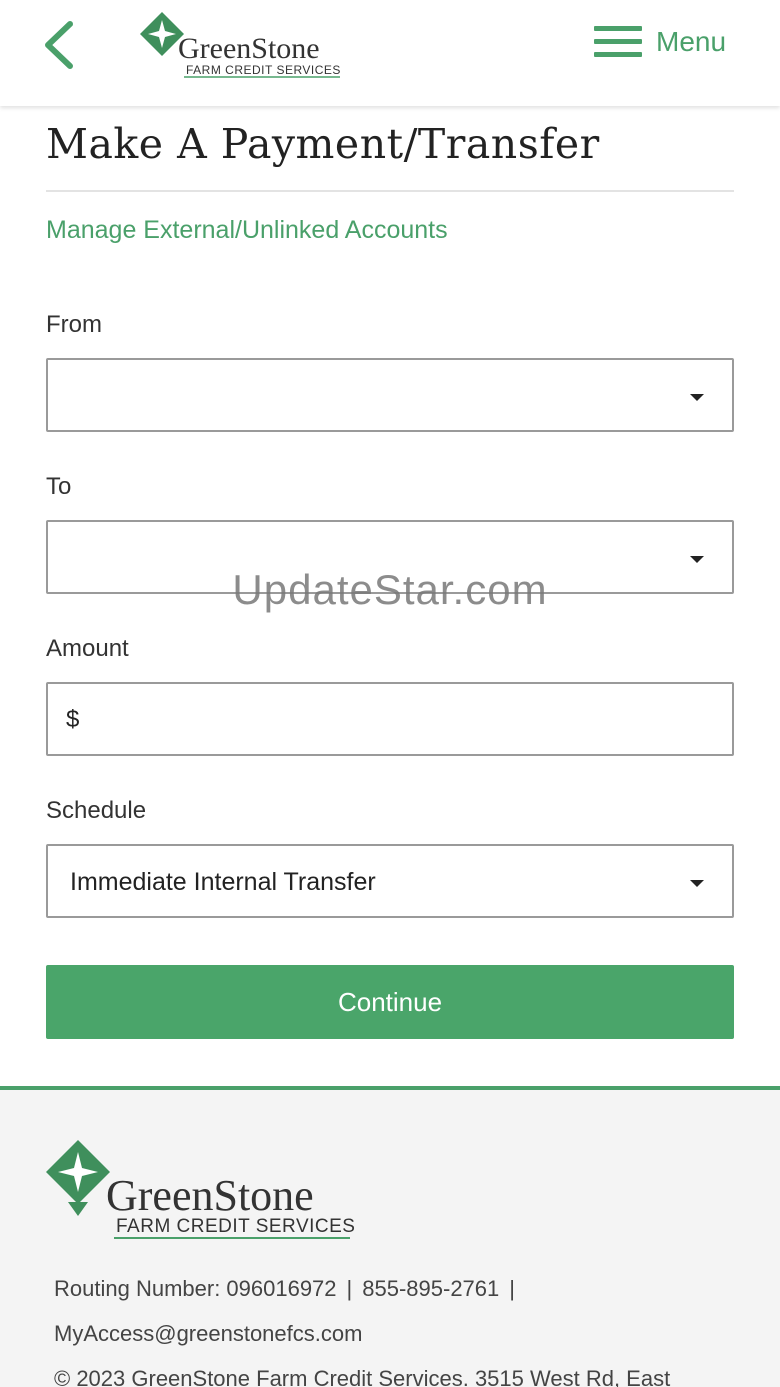 Image resolution: width=780 pixels, height=1387 pixels. I want to click on title-divider, so click(390, 191).